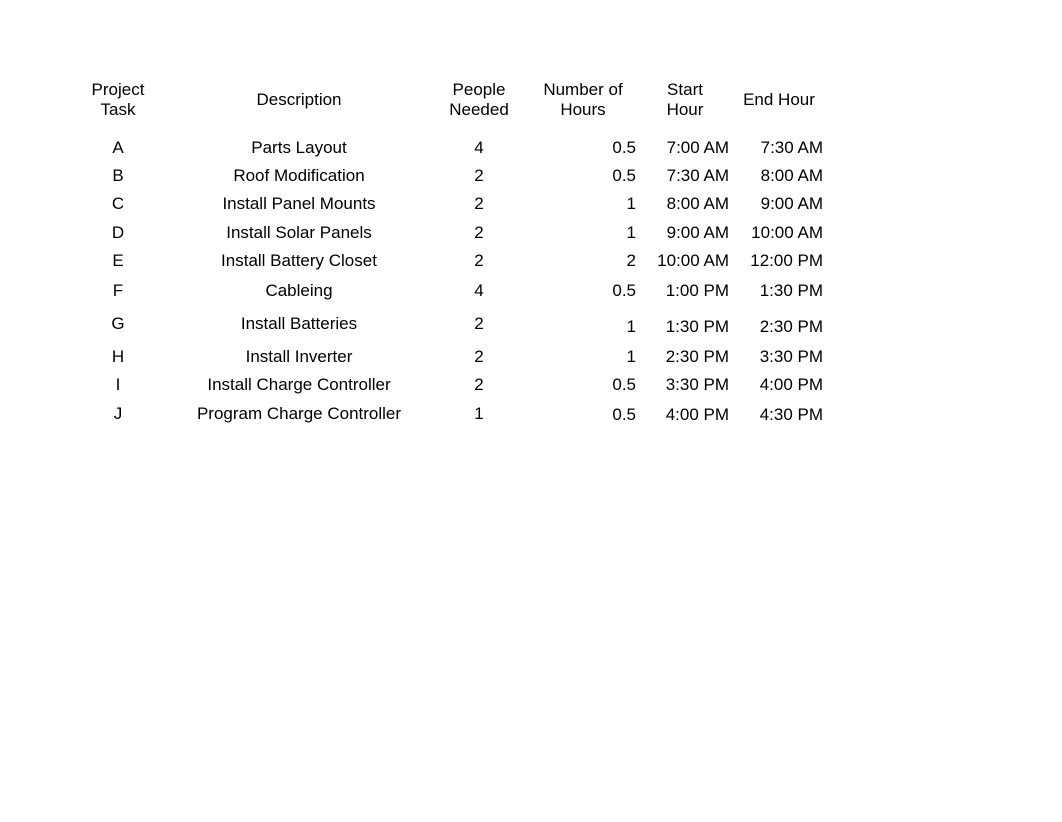 This screenshot has width=1062, height=822. What do you see at coordinates (685, 89) in the screenshot?
I see `header-start-line1: Start` at bounding box center [685, 89].